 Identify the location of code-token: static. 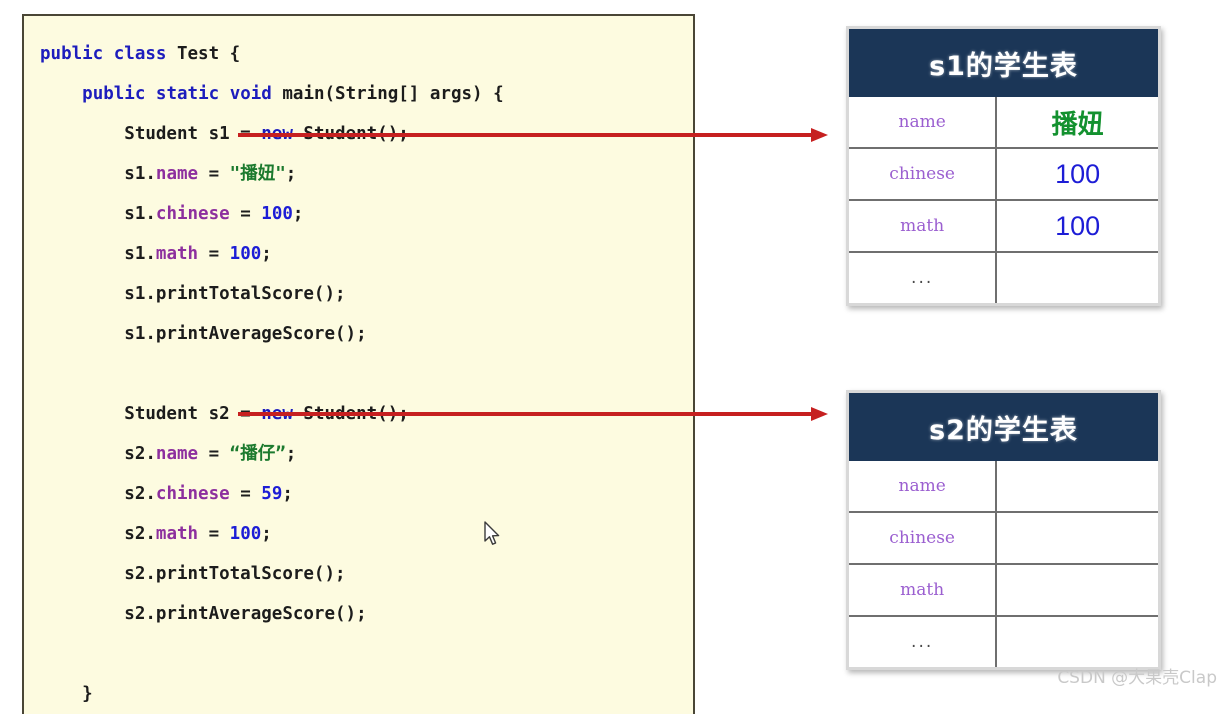
(187, 94).